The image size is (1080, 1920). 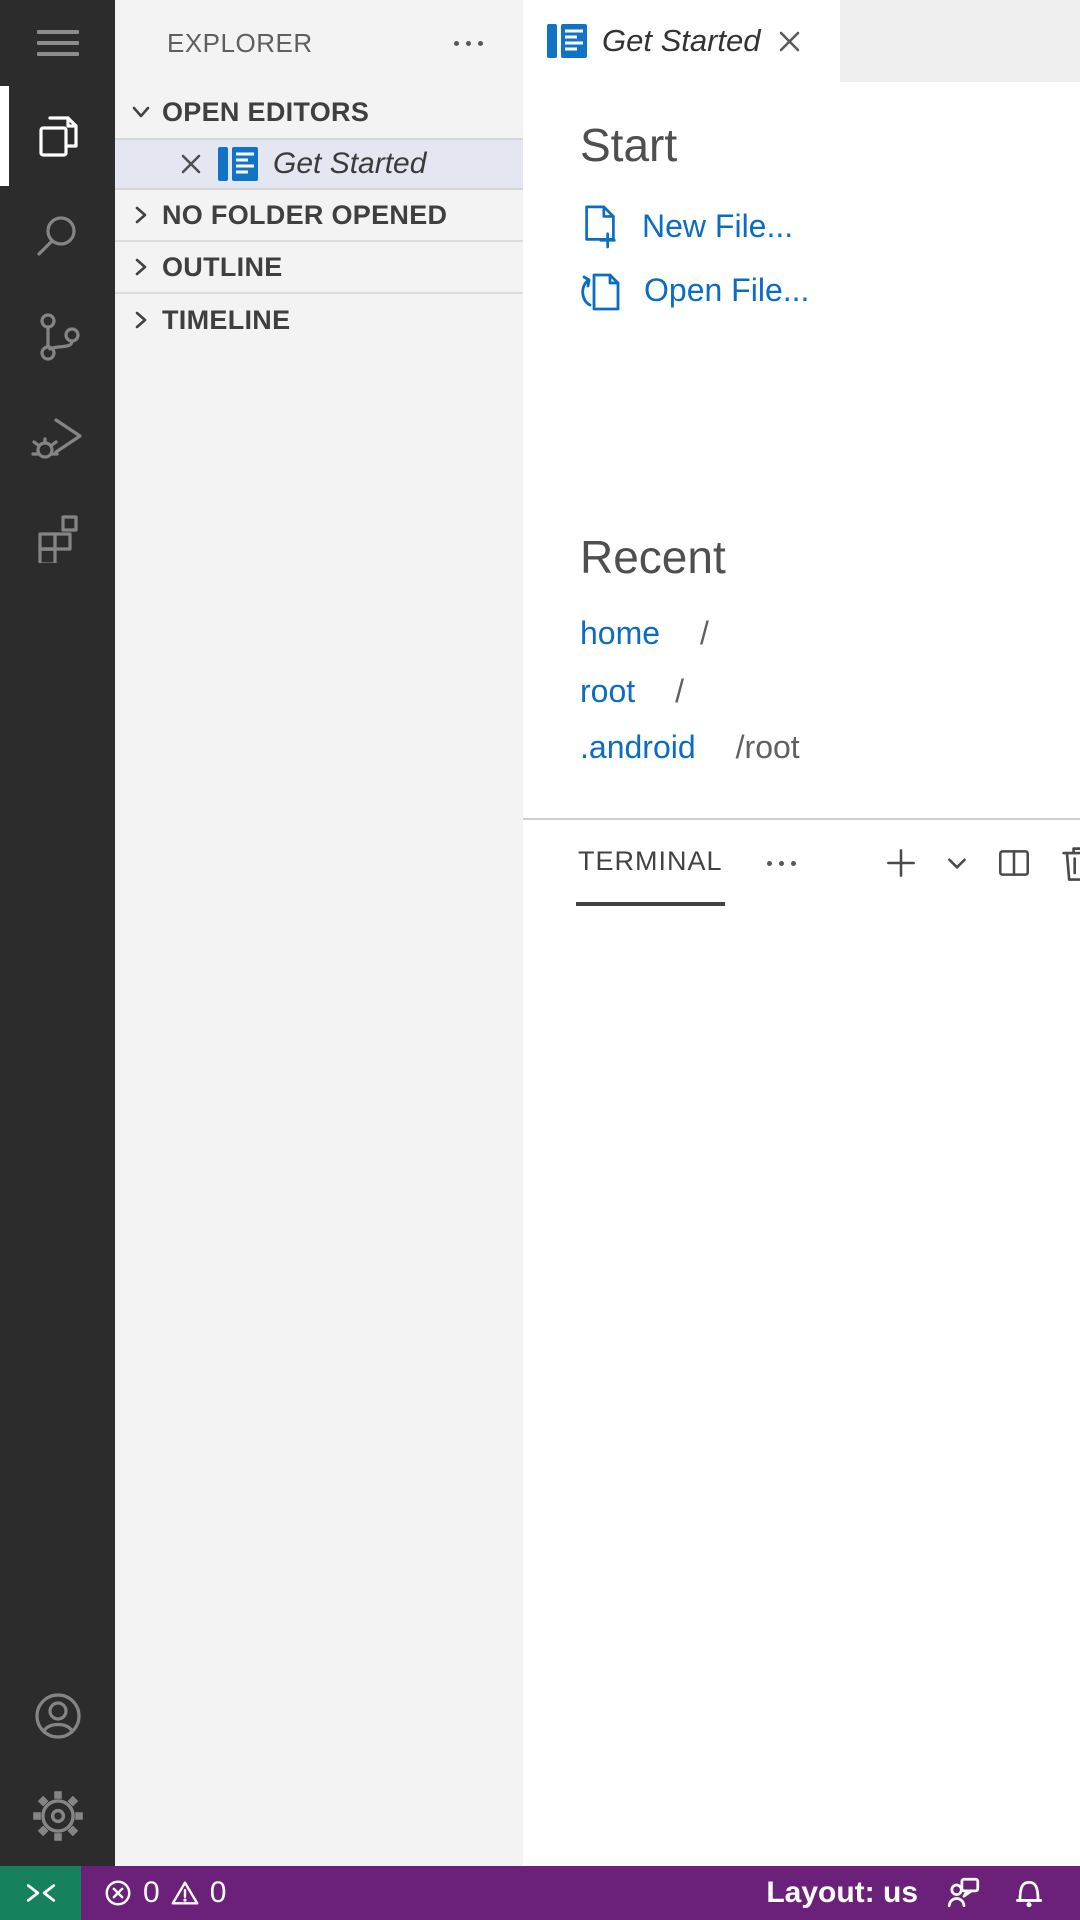 I want to click on warning-icon, so click(x=185, y=1893).